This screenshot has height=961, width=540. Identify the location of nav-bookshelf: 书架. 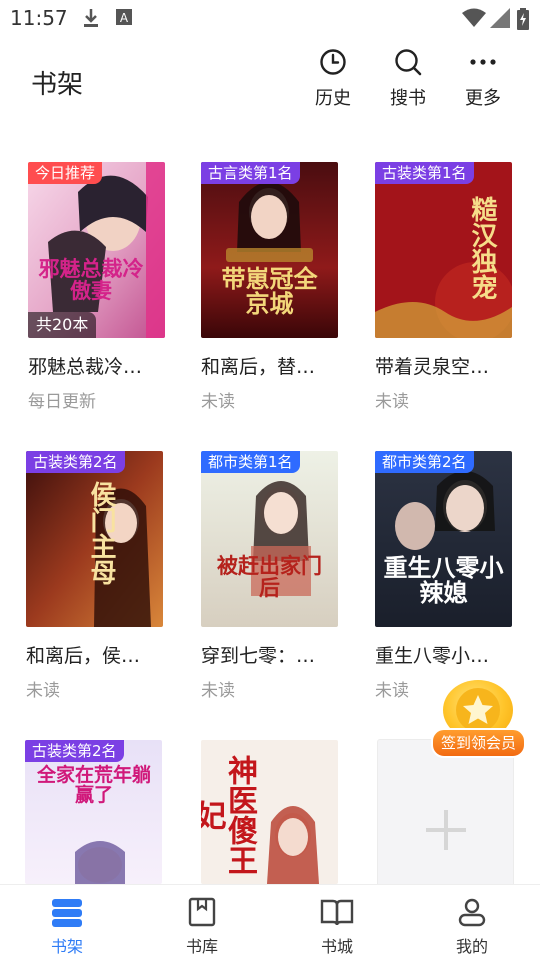
(67, 923).